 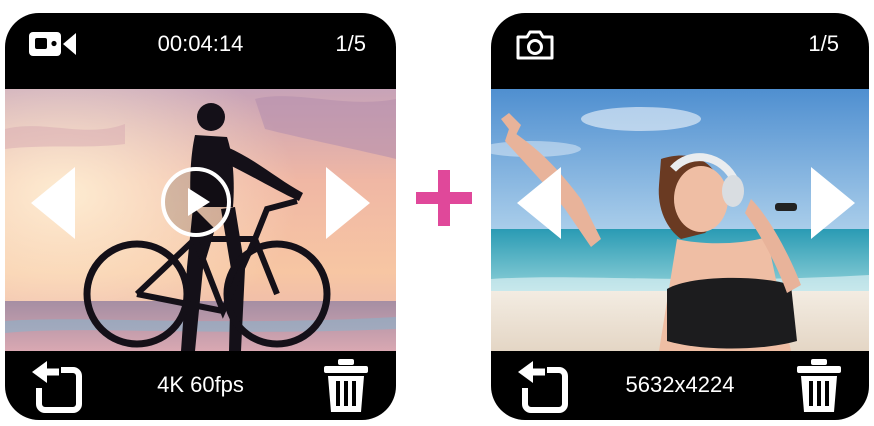 What do you see at coordinates (680, 385) in the screenshot?
I see `photo-bottom-bar: 5632x4224` at bounding box center [680, 385].